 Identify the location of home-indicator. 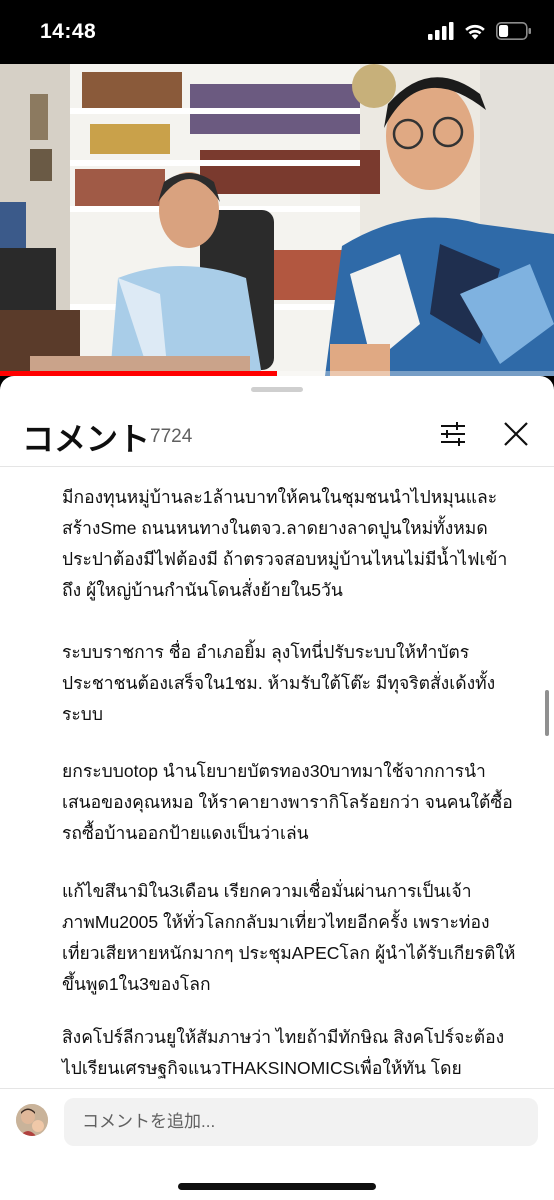
(277, 1186).